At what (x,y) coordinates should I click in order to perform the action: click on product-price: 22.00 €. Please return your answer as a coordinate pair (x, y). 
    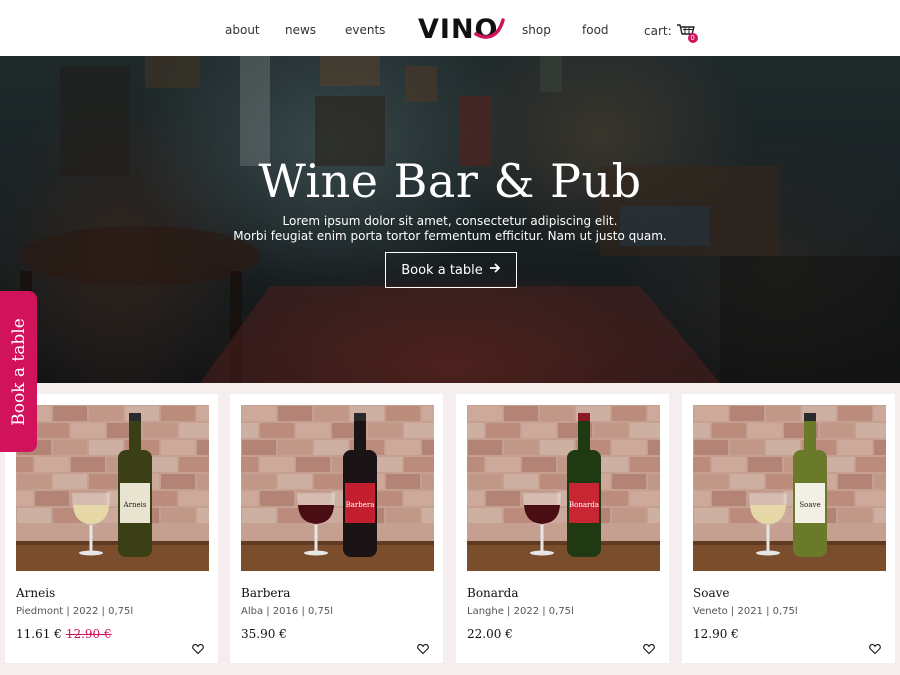
    Looking at the image, I should click on (492, 634).